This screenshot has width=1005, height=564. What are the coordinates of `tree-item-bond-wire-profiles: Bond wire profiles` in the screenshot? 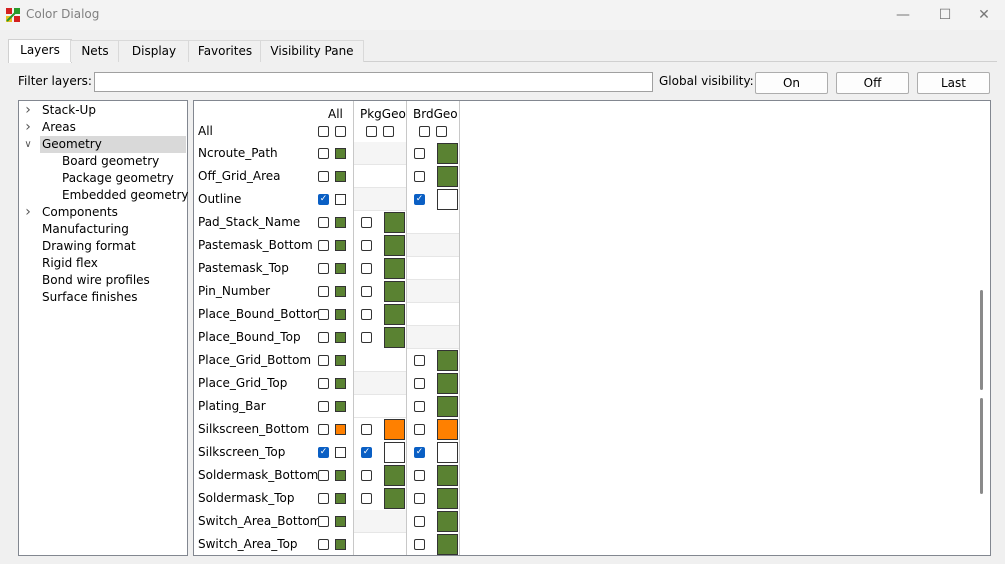 It's located at (96, 280).